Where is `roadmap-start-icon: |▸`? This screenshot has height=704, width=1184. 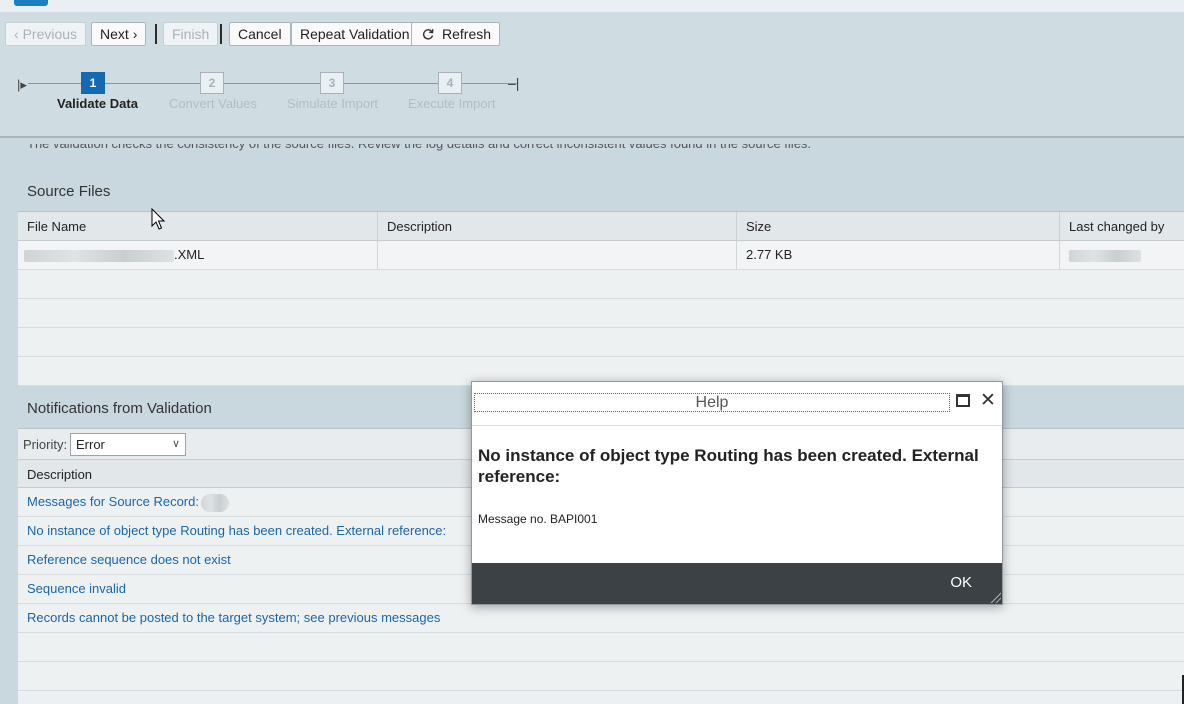 roadmap-start-icon: |▸ is located at coordinates (22, 84).